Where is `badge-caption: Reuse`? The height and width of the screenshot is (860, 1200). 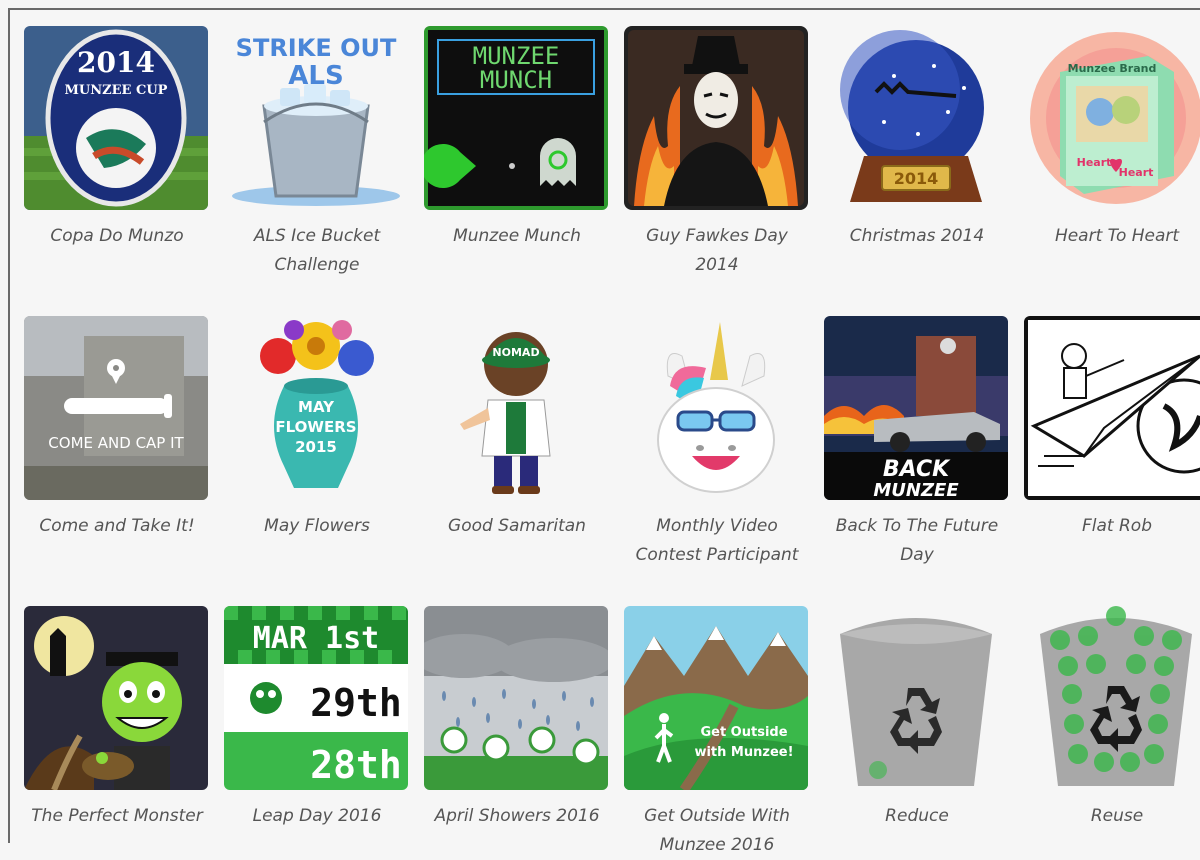
badge-caption: Reuse is located at coordinates (1117, 816).